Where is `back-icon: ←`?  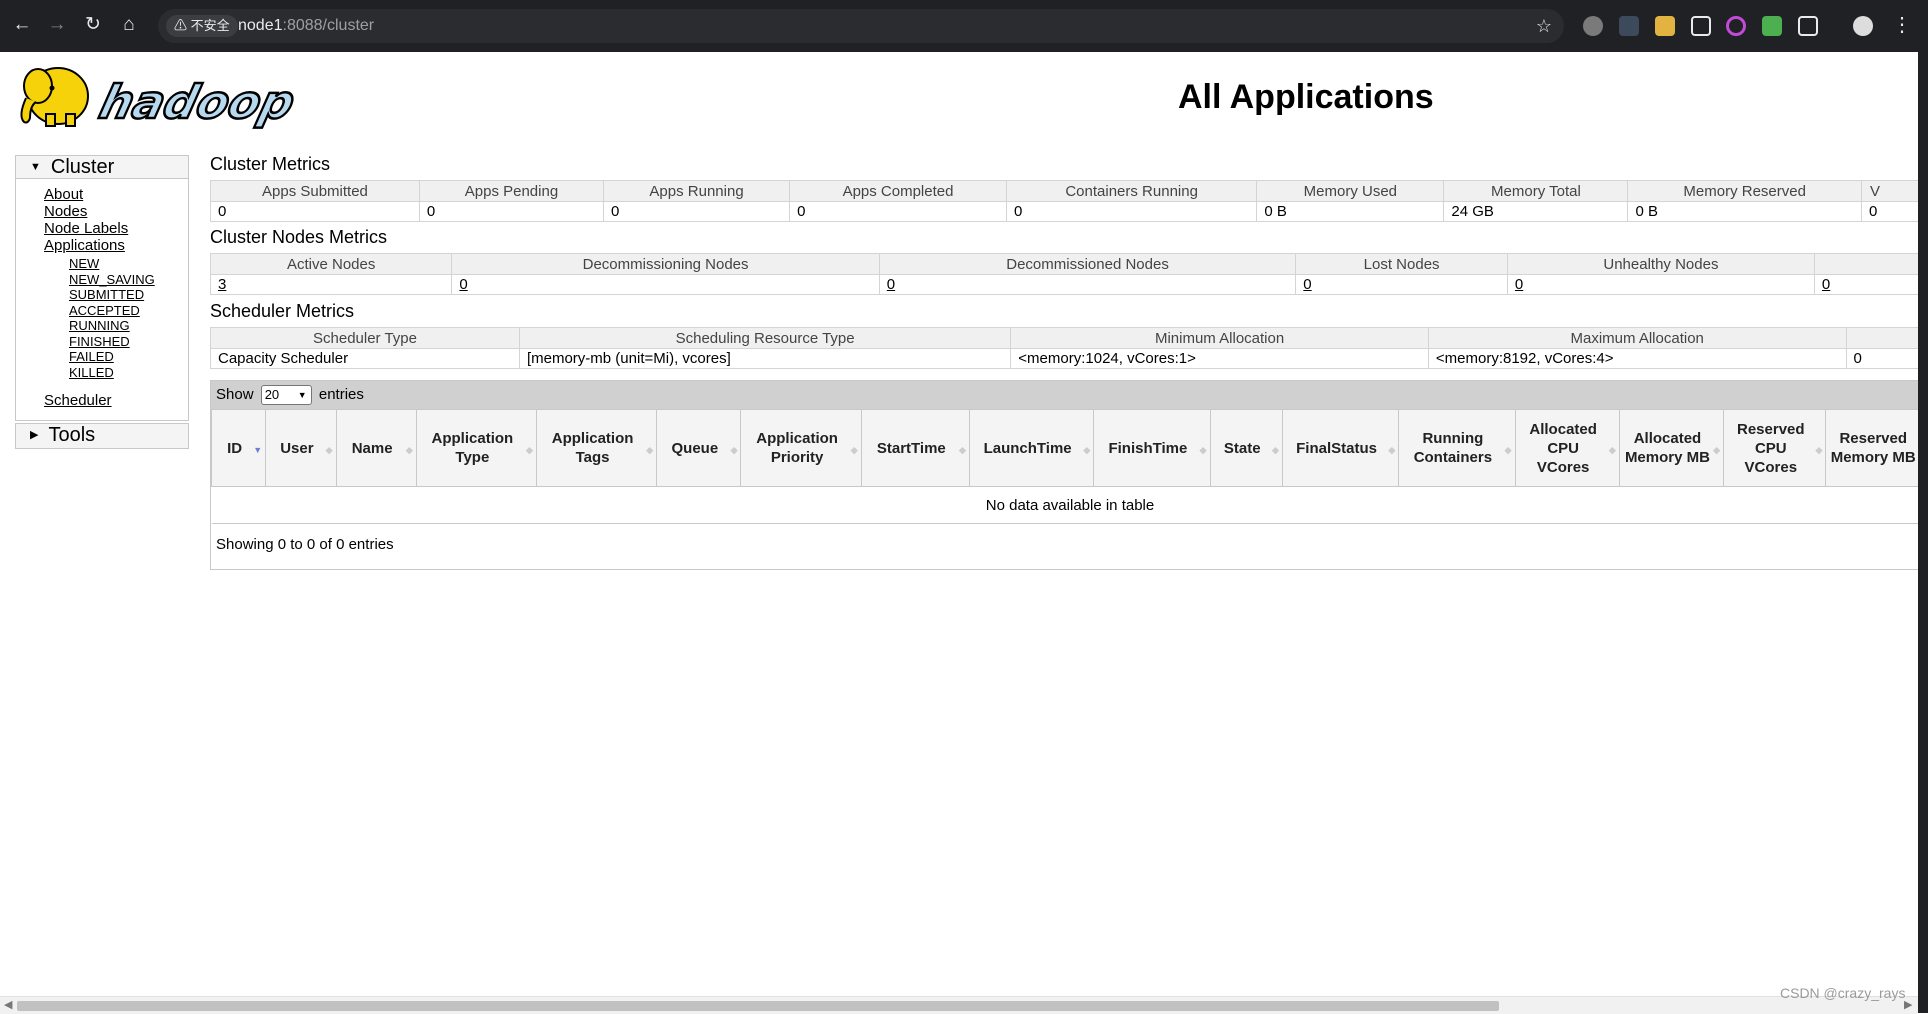 back-icon: ← is located at coordinates (22, 25).